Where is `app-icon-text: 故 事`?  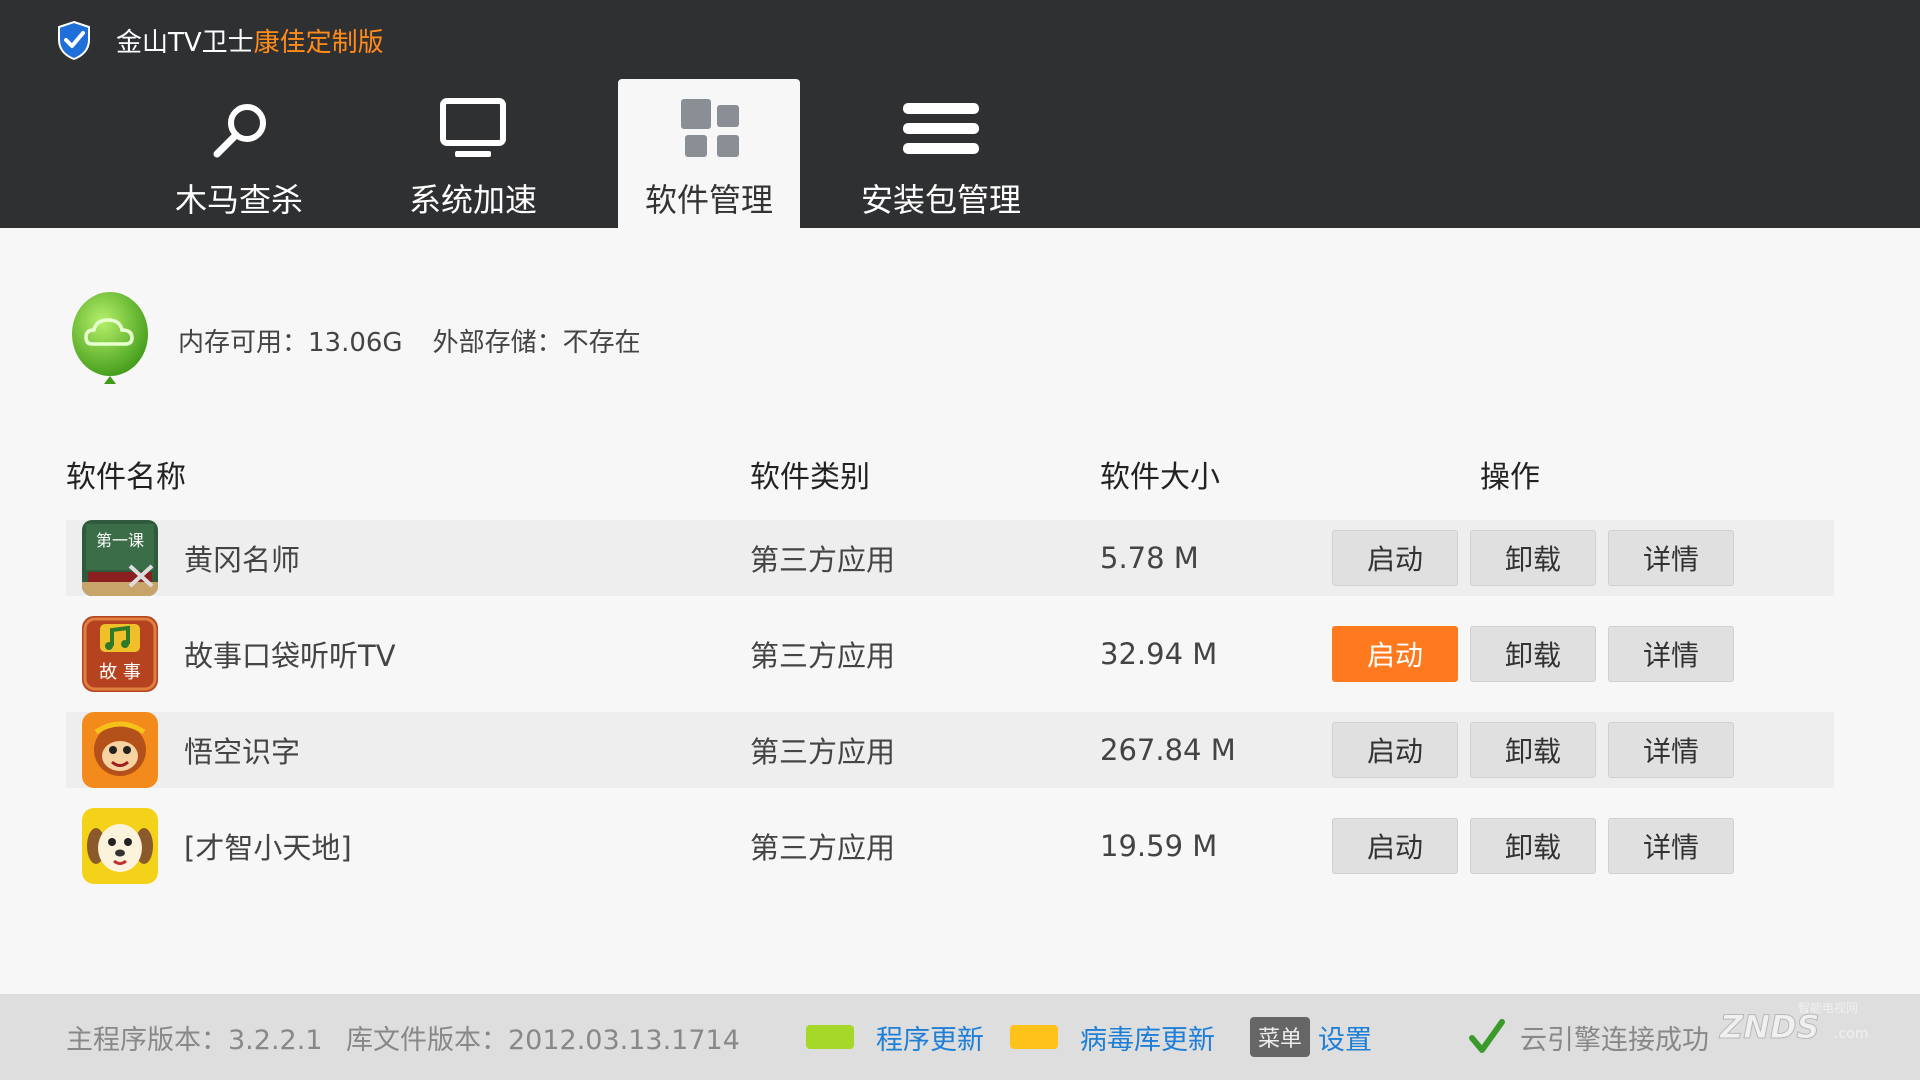
app-icon-text: 故 事 is located at coordinates (120, 672).